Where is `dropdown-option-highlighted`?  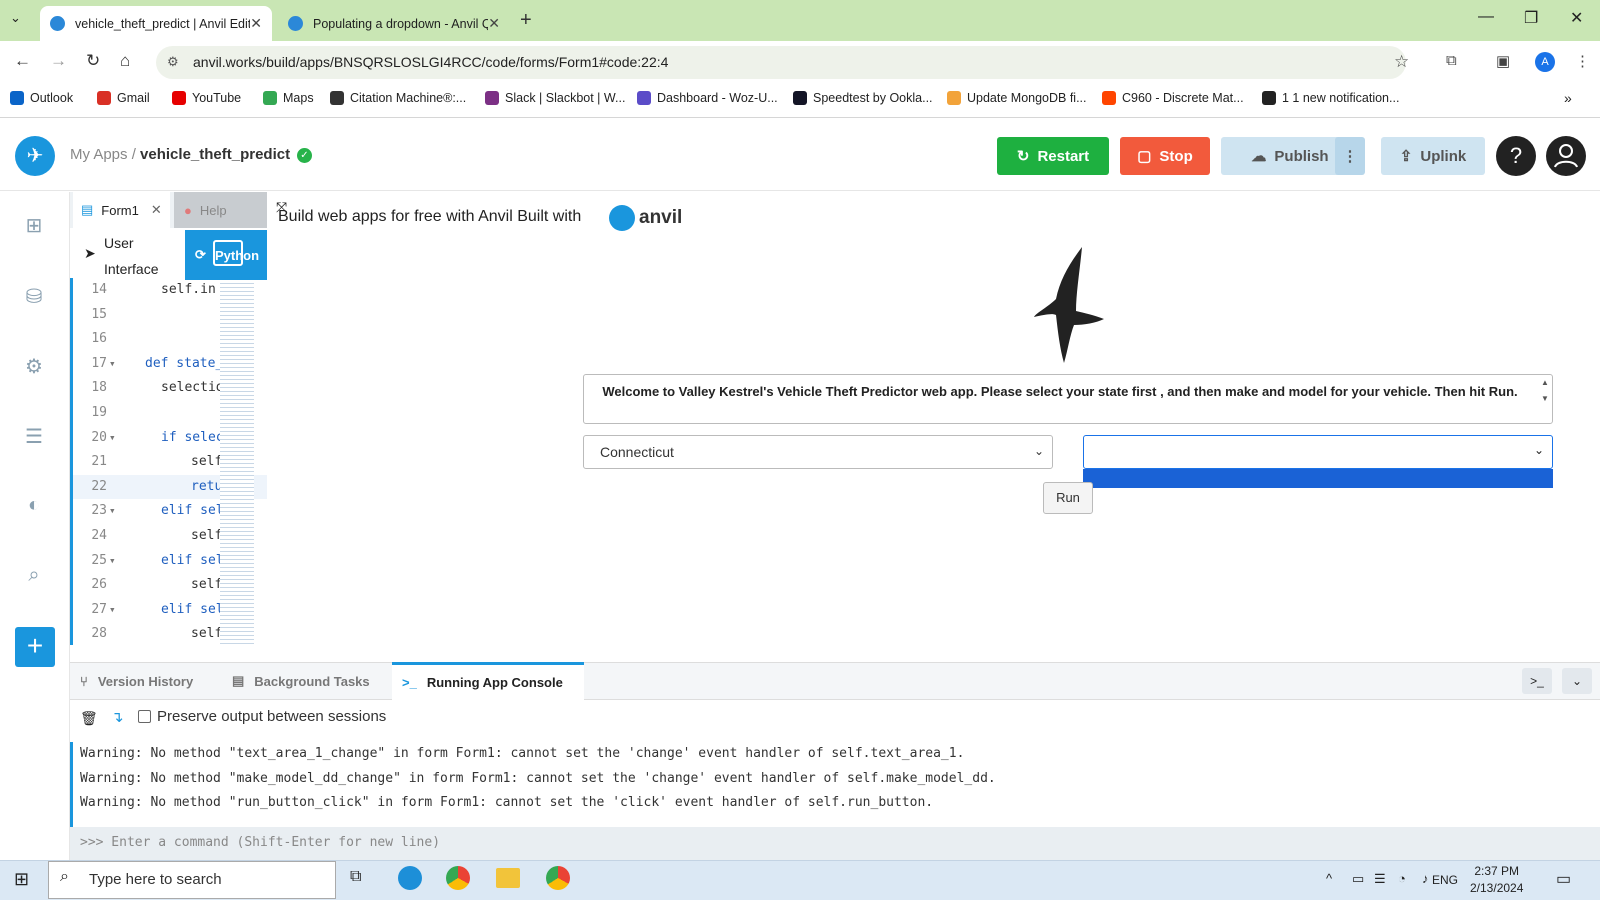 dropdown-option-highlighted is located at coordinates (1318, 478).